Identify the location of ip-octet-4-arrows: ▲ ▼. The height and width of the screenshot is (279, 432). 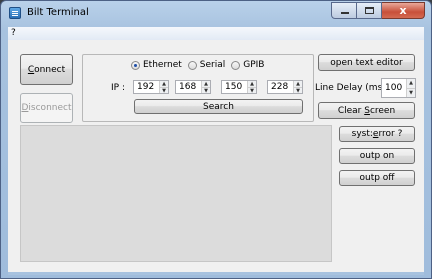
(297, 87).